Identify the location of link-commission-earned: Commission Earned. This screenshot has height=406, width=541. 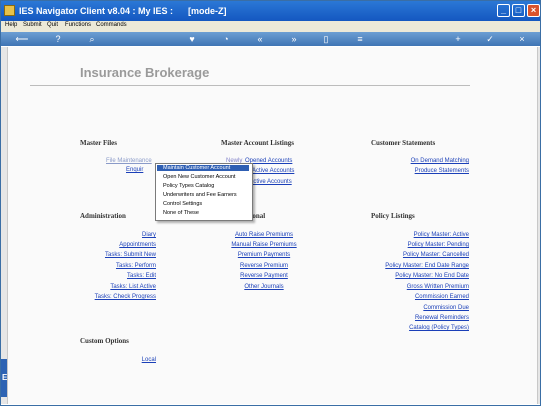
(409, 297).